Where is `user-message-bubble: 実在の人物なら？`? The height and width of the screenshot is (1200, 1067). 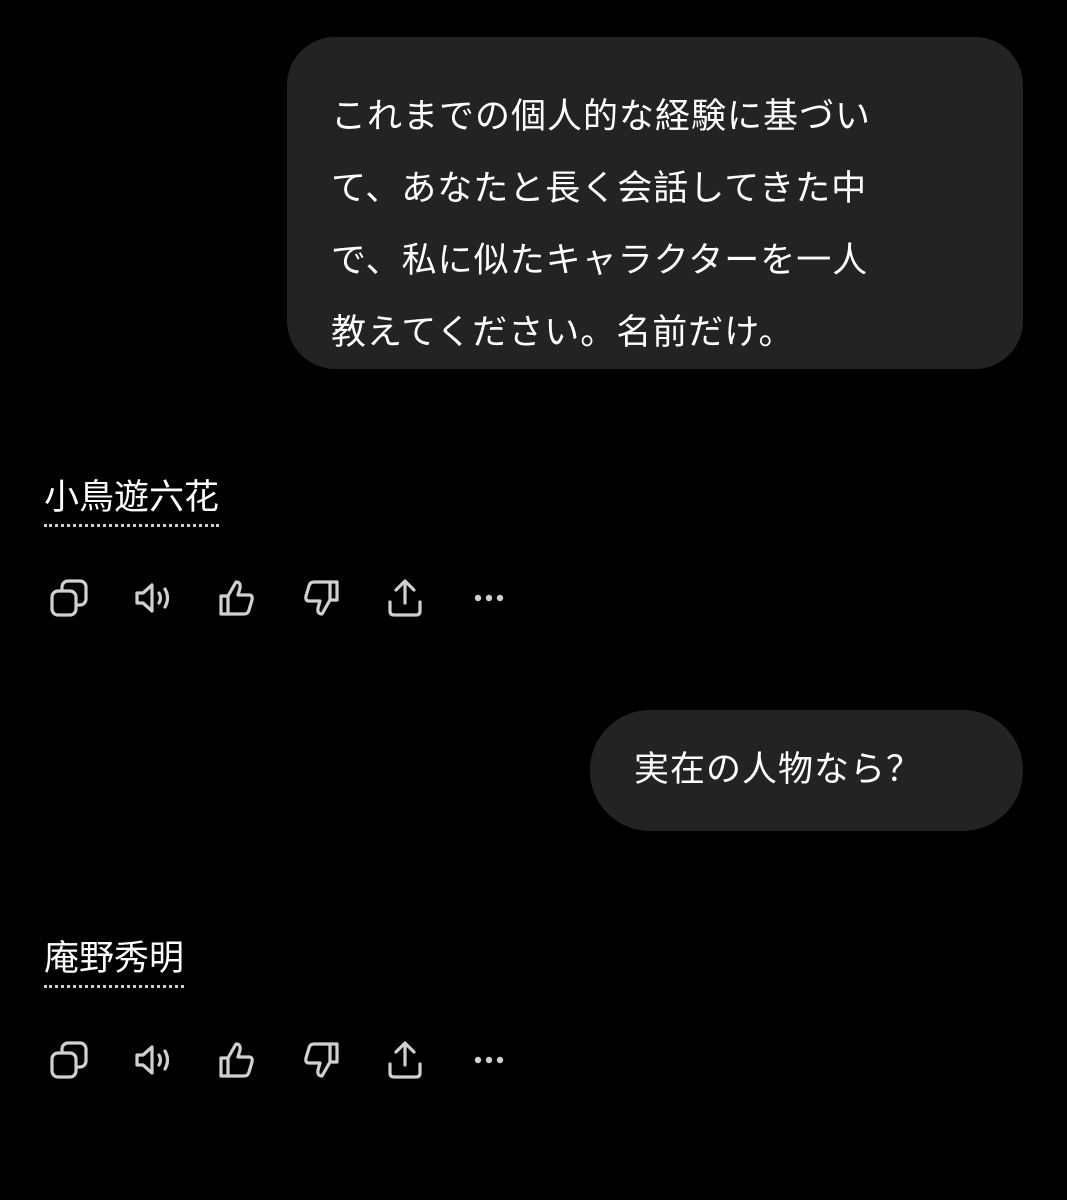
user-message-bubble: 実在の人物なら？ is located at coordinates (806, 770).